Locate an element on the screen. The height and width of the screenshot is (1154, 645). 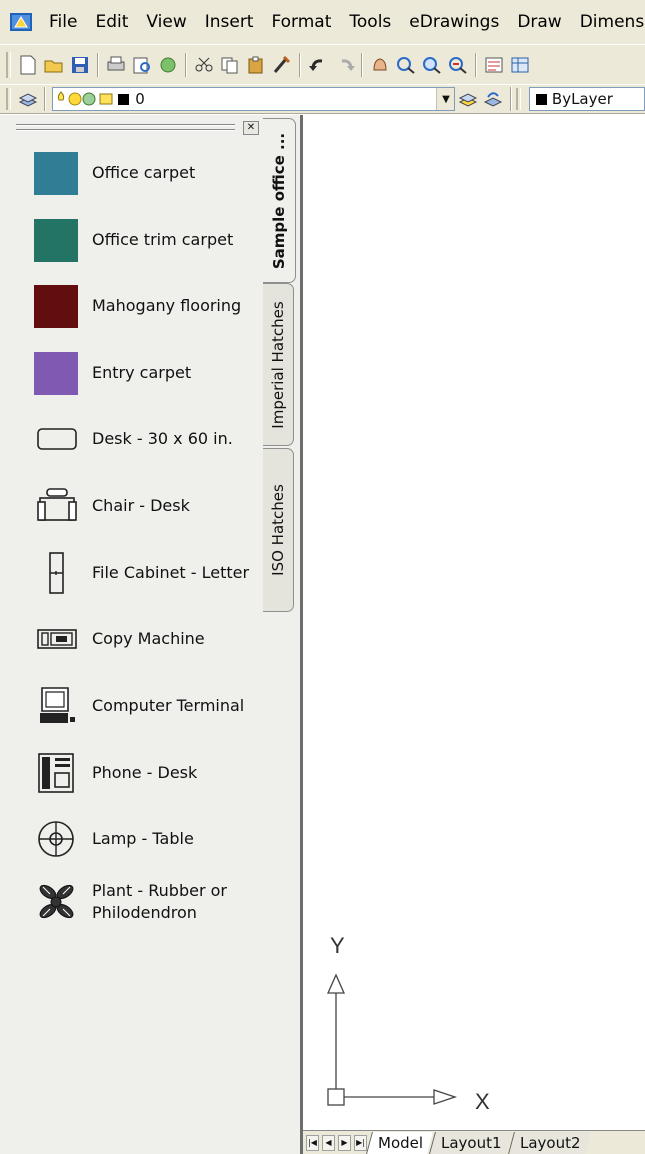
undo-icon is located at coordinates (318, 65).